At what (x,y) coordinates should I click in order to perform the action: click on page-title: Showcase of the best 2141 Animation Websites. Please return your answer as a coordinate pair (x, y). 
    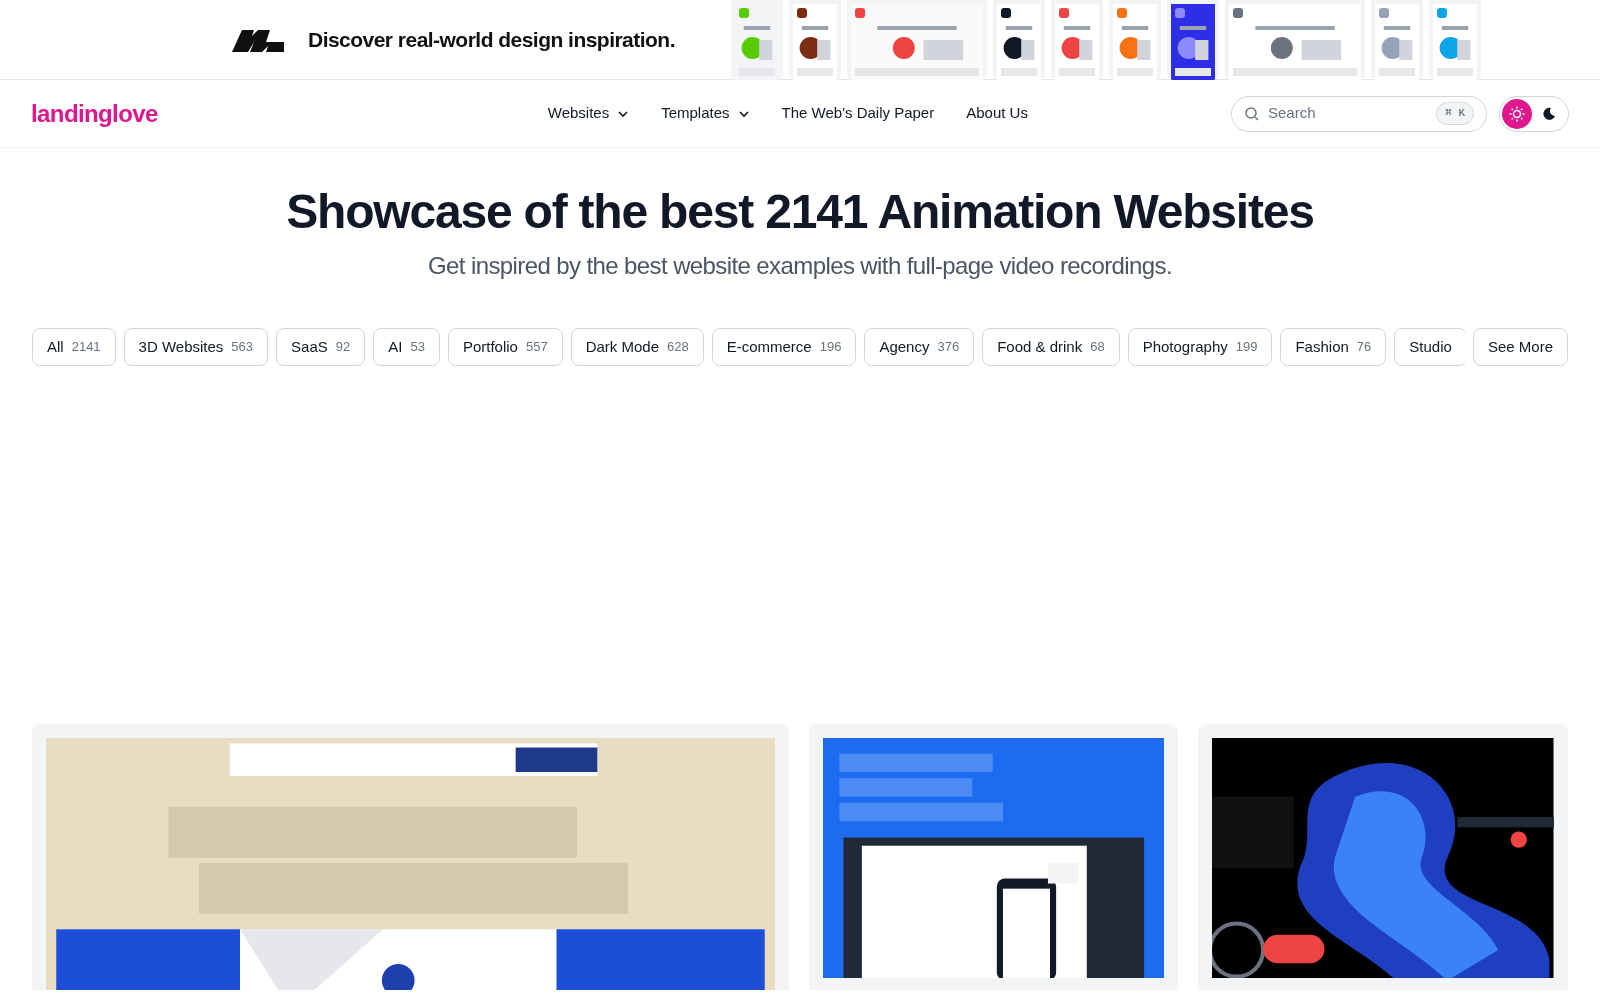
    Looking at the image, I should click on (800, 212).